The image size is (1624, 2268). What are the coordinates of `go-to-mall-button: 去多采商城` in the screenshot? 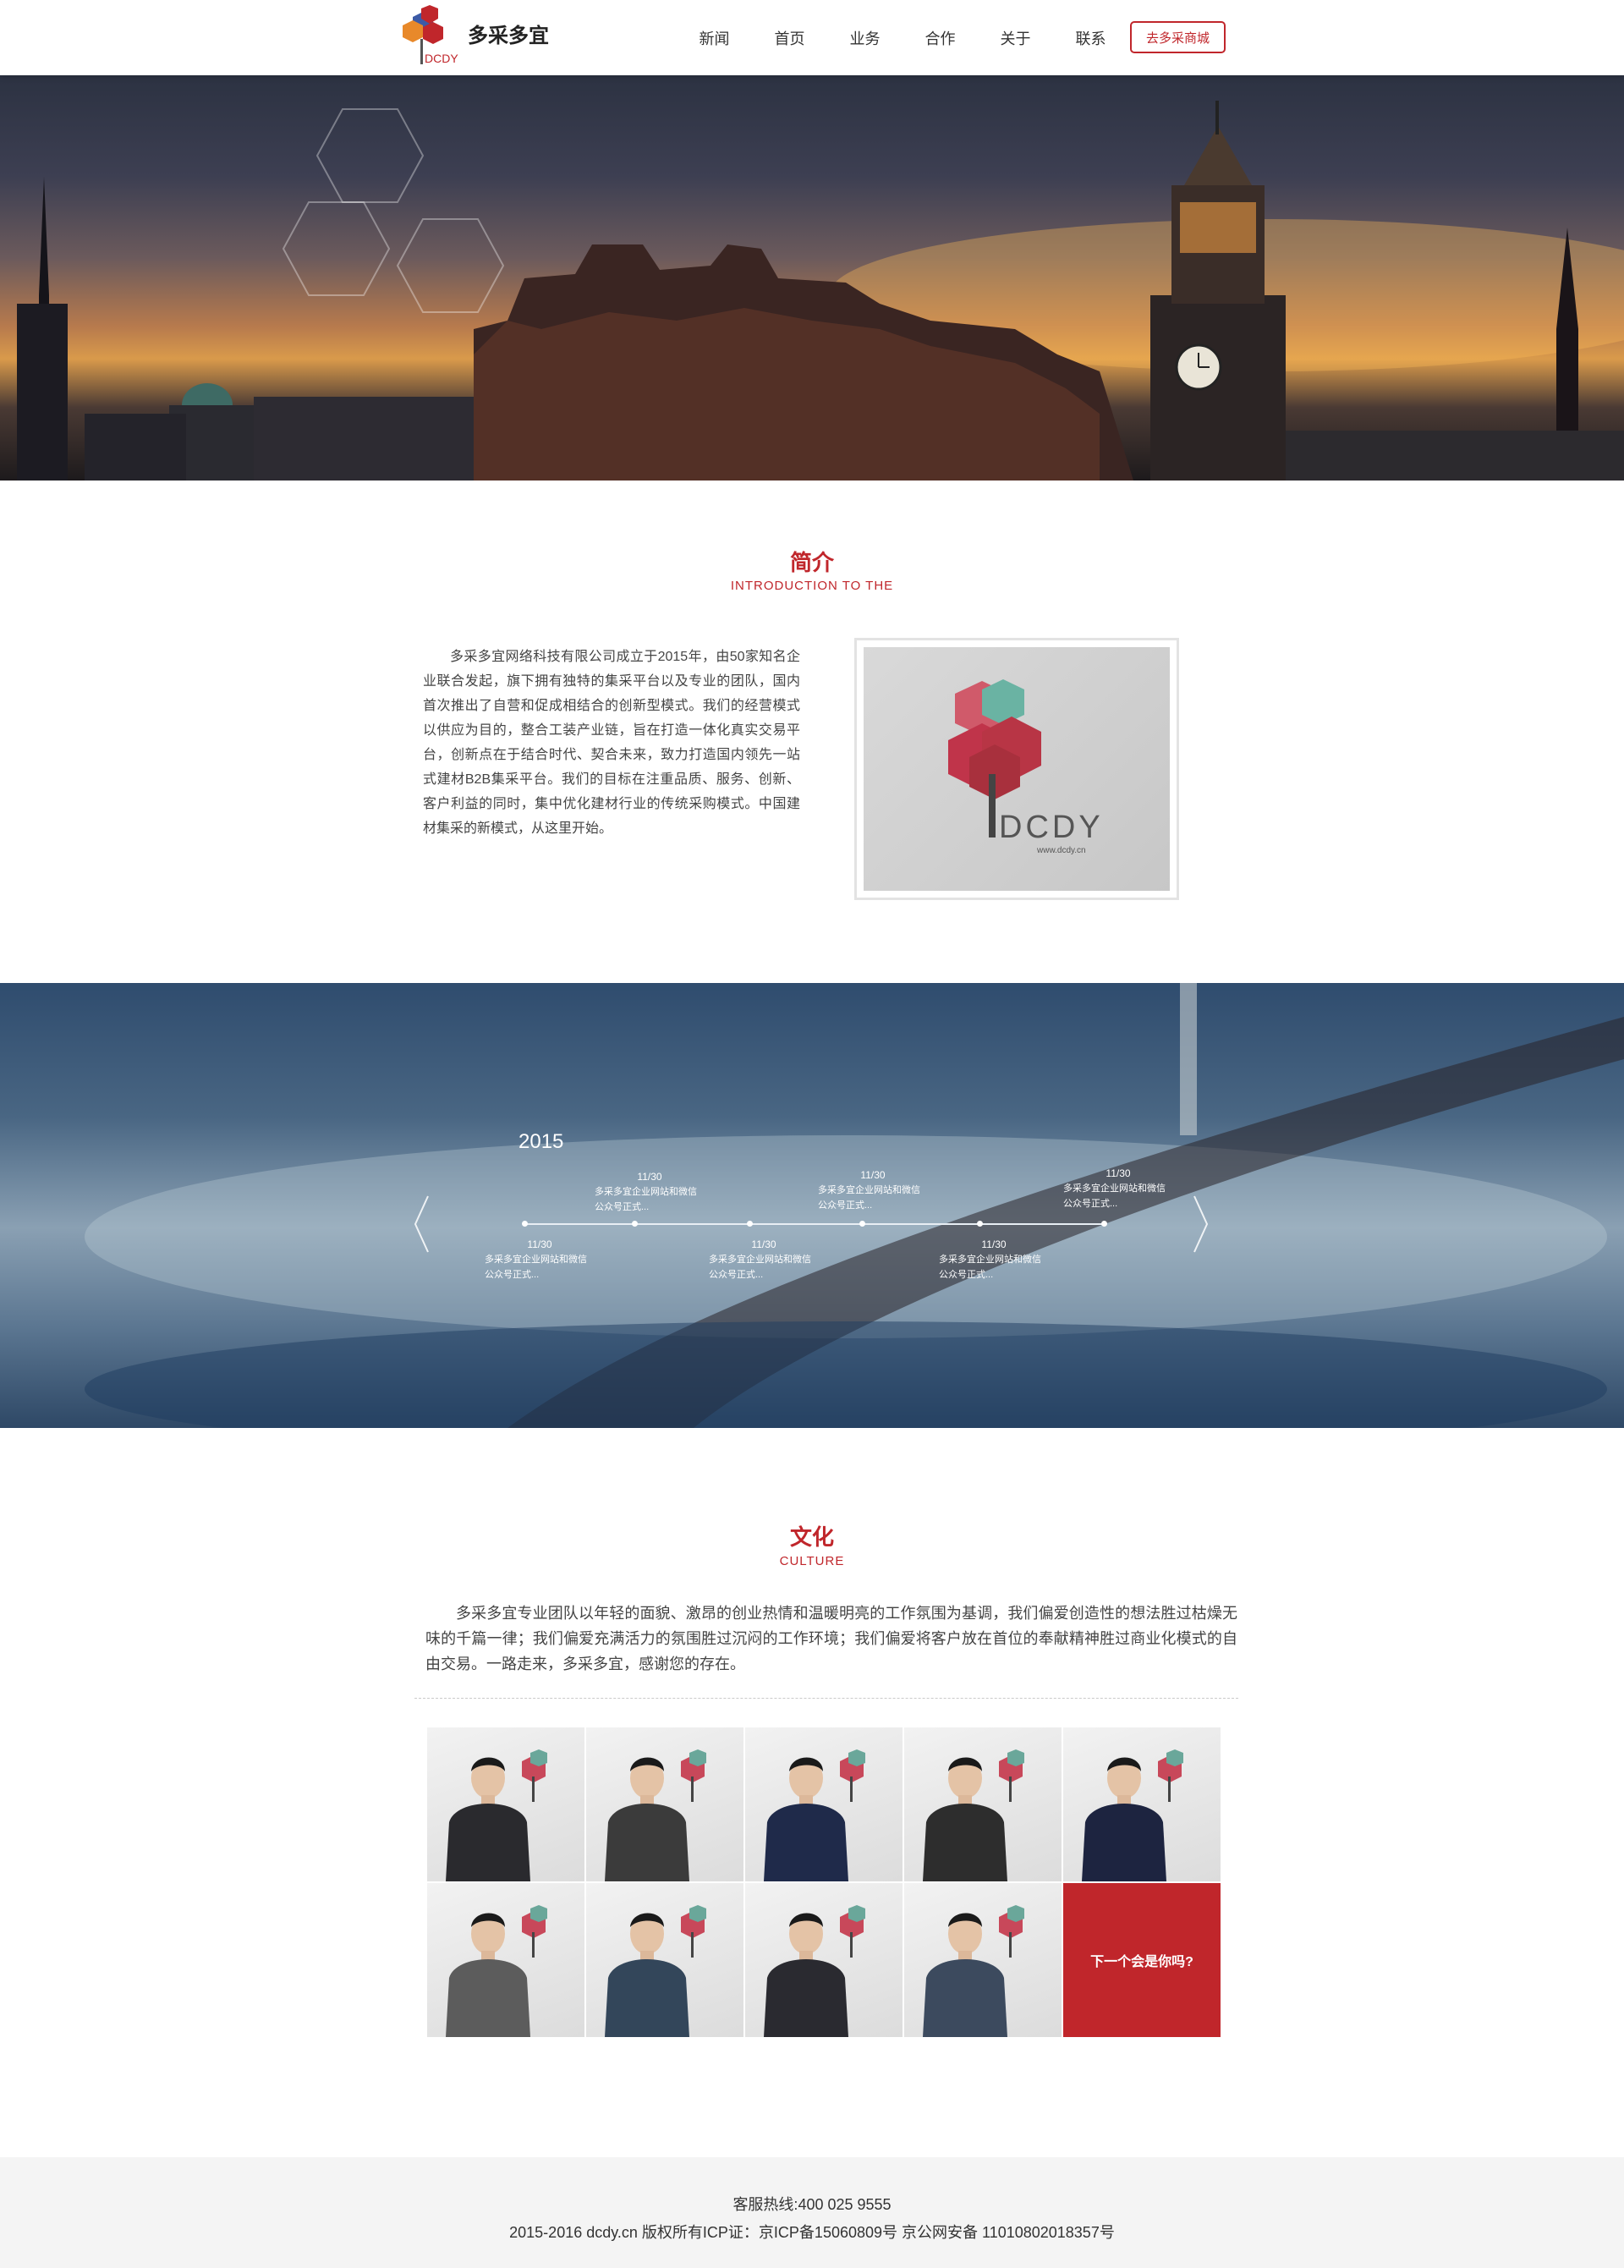 It's located at (1178, 37).